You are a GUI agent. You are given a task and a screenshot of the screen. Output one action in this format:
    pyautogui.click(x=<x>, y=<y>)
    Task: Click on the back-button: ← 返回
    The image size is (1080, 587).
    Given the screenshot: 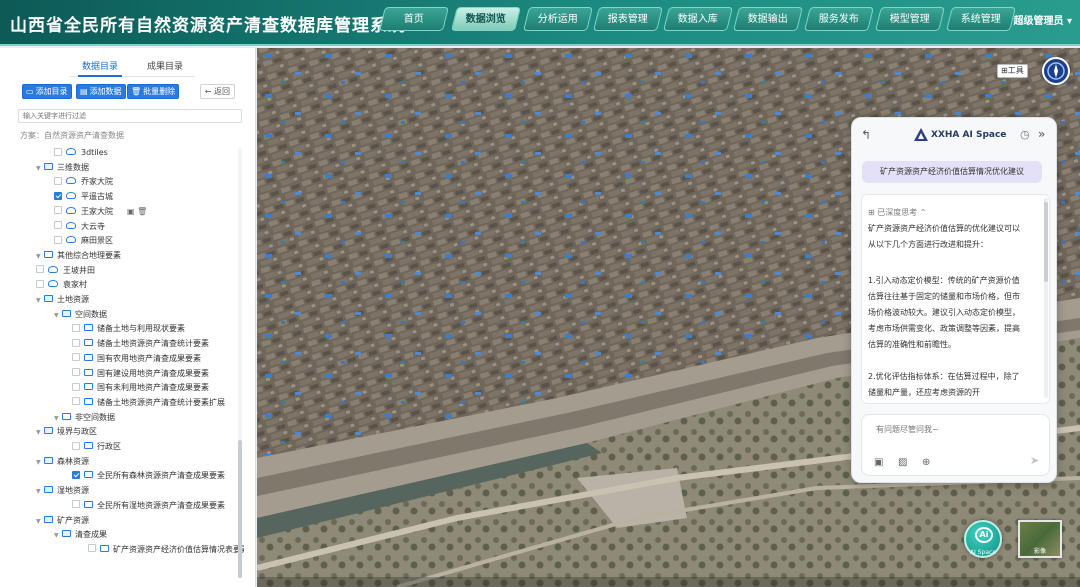 What is the action you would take?
    pyautogui.click(x=217, y=91)
    